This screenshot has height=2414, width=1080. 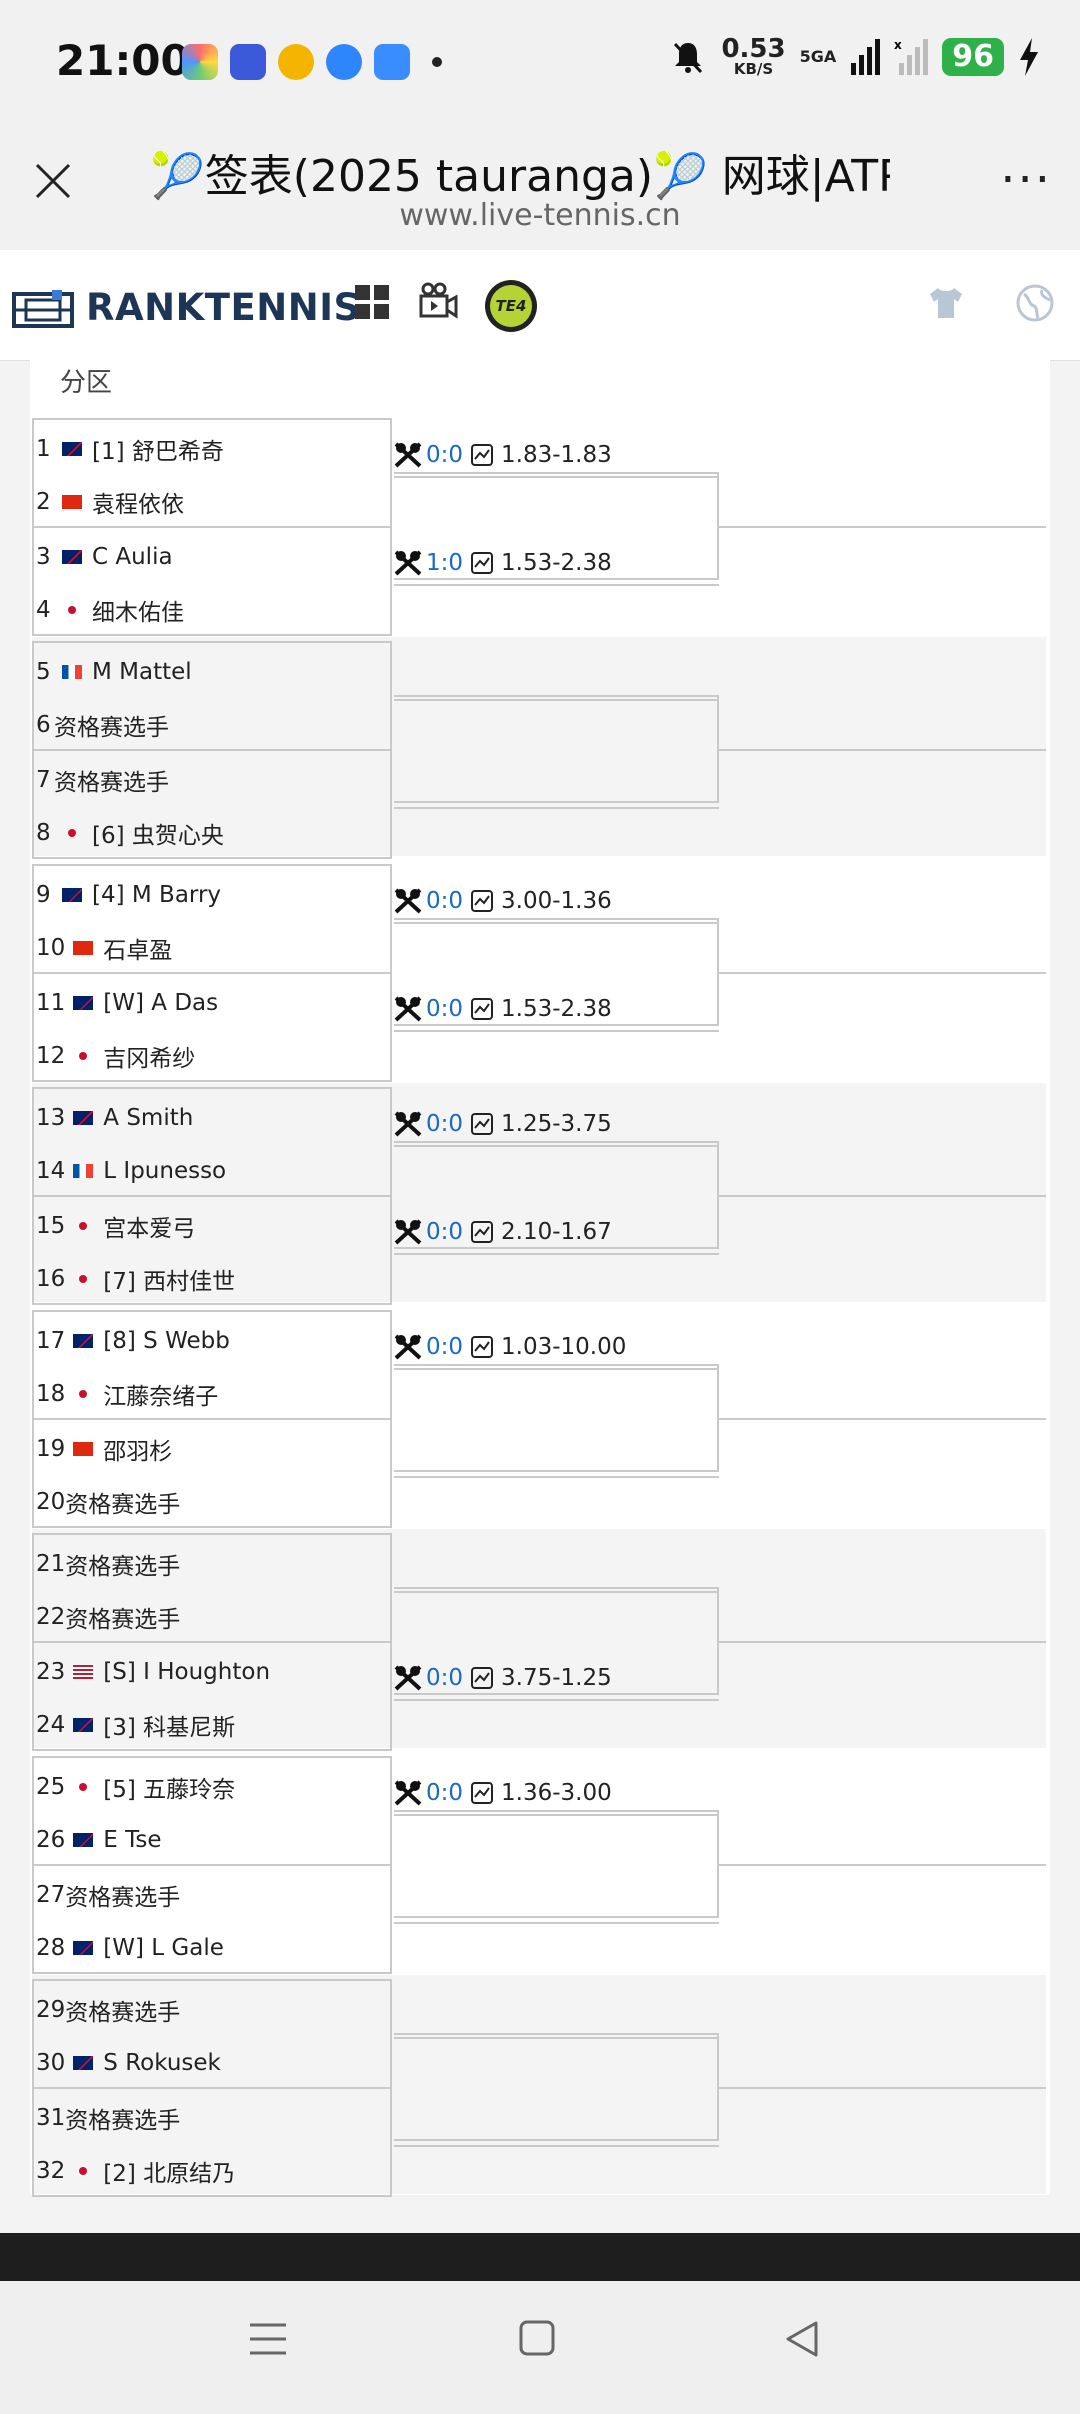 I want to click on back-nav-icon, so click(x=802, y=2339).